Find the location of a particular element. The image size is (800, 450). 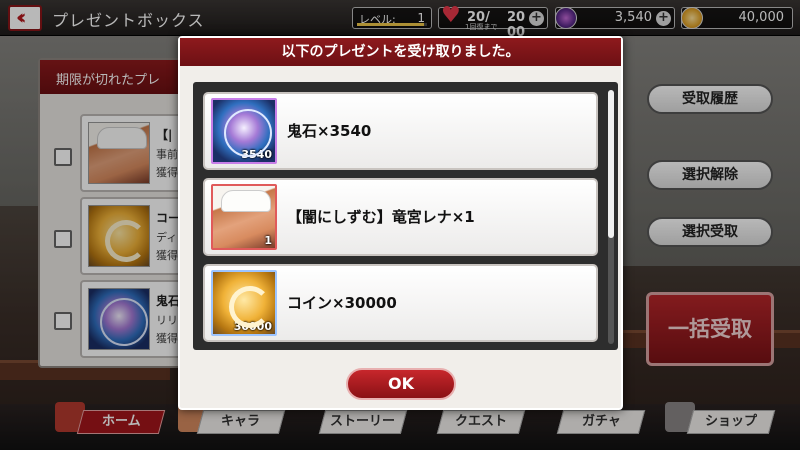

oni-stone-icon: 3540 is located at coordinates (244, 131).